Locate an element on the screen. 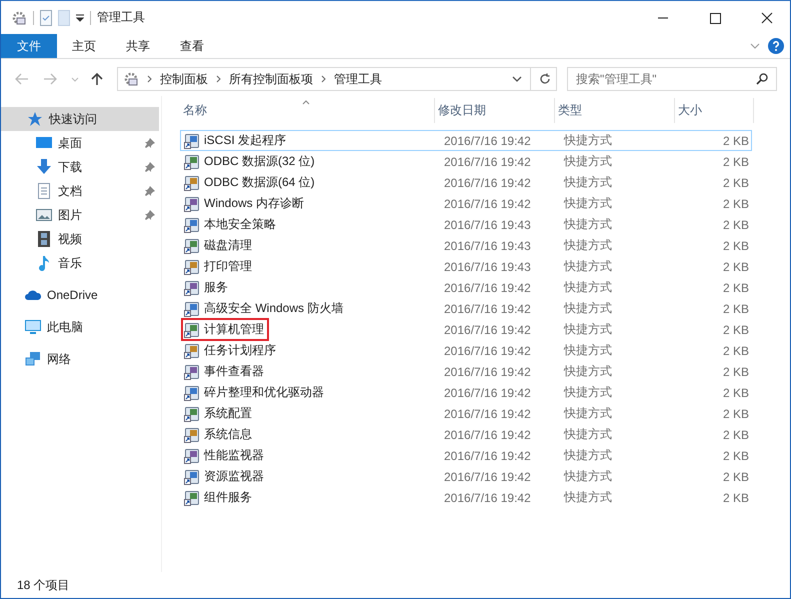 This screenshot has height=599, width=791. file-name: 资源监视器 is located at coordinates (234, 476).